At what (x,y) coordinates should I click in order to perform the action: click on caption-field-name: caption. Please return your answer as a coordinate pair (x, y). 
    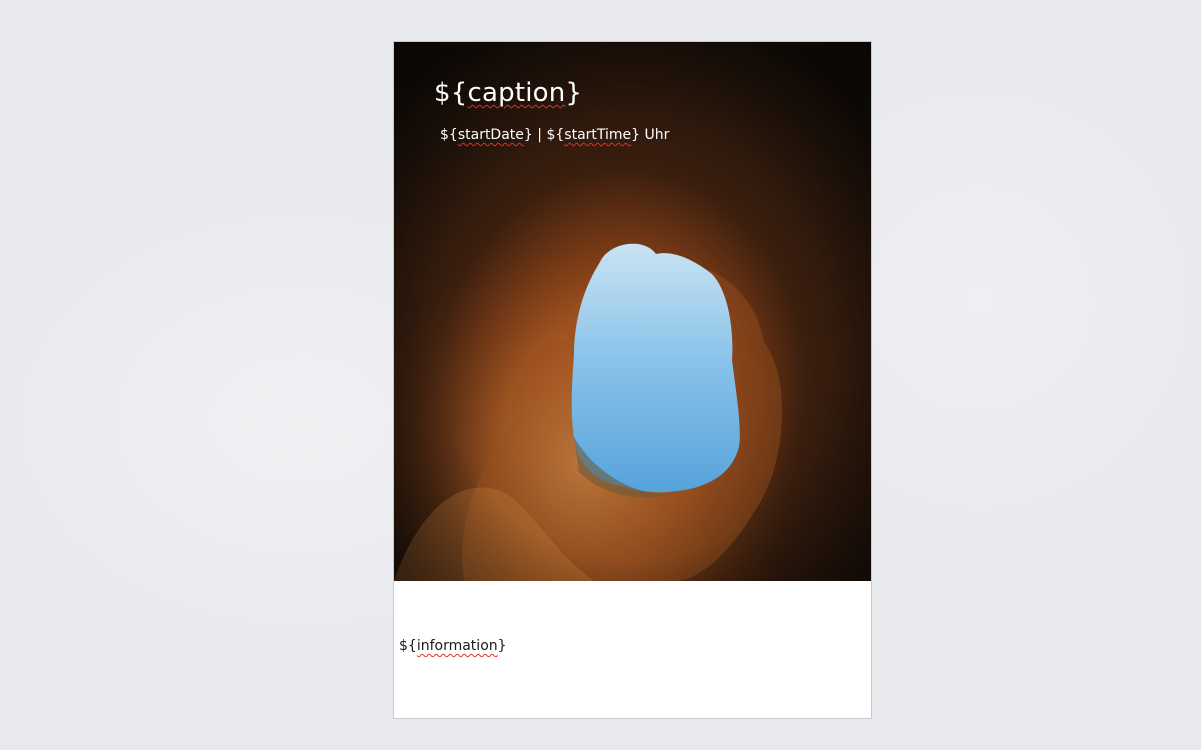
    Looking at the image, I should click on (516, 93).